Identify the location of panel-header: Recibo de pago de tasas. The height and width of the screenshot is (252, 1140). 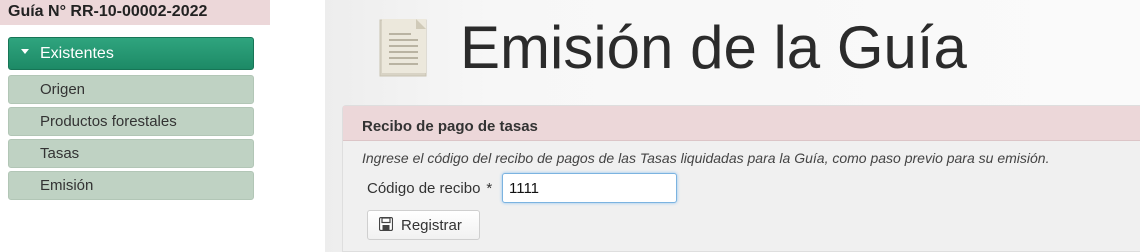
(741, 123).